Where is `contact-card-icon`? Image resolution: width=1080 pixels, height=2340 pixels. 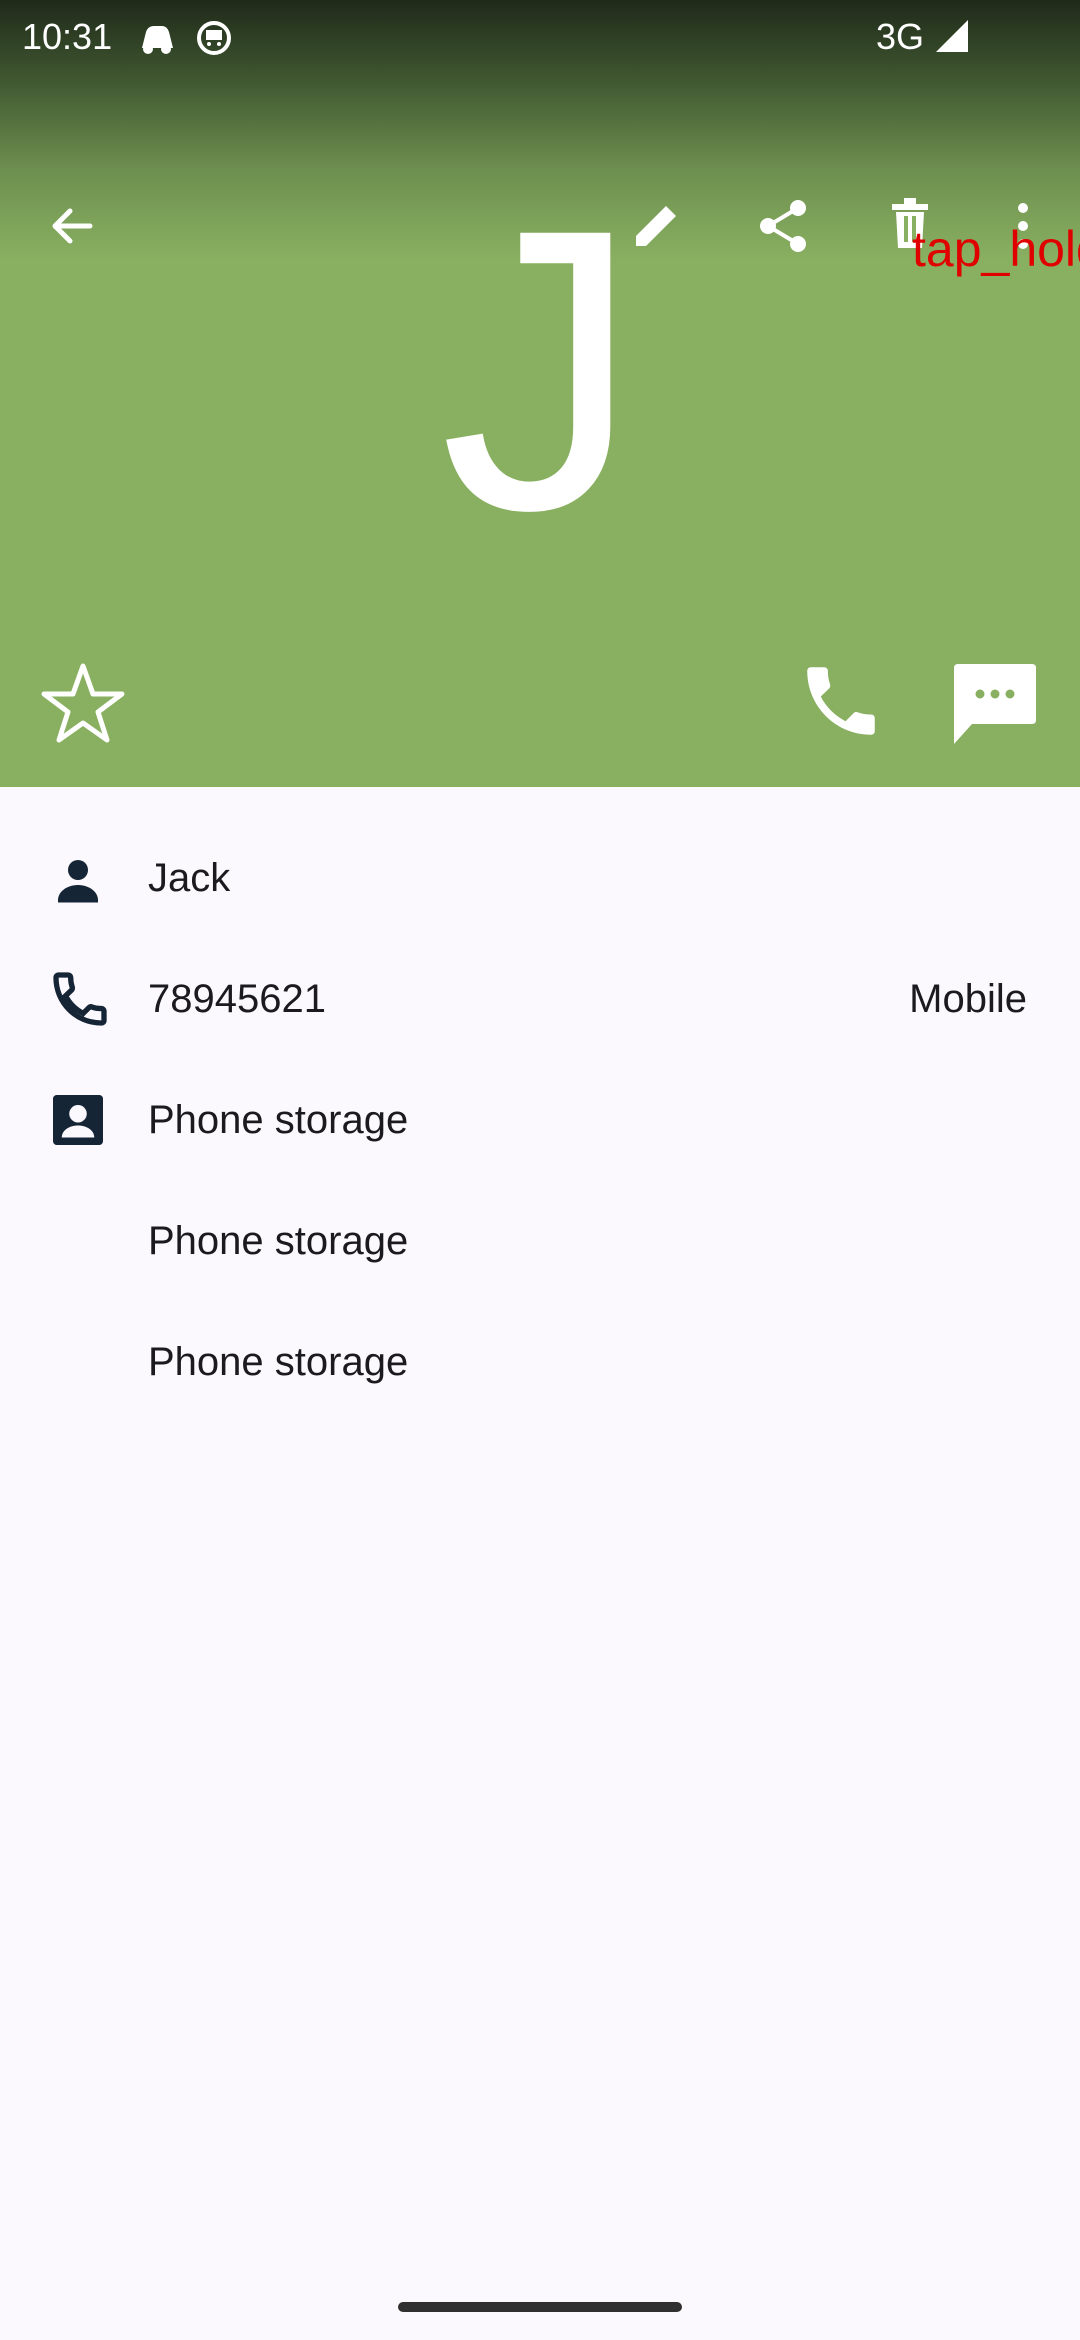 contact-card-icon is located at coordinates (78, 1122).